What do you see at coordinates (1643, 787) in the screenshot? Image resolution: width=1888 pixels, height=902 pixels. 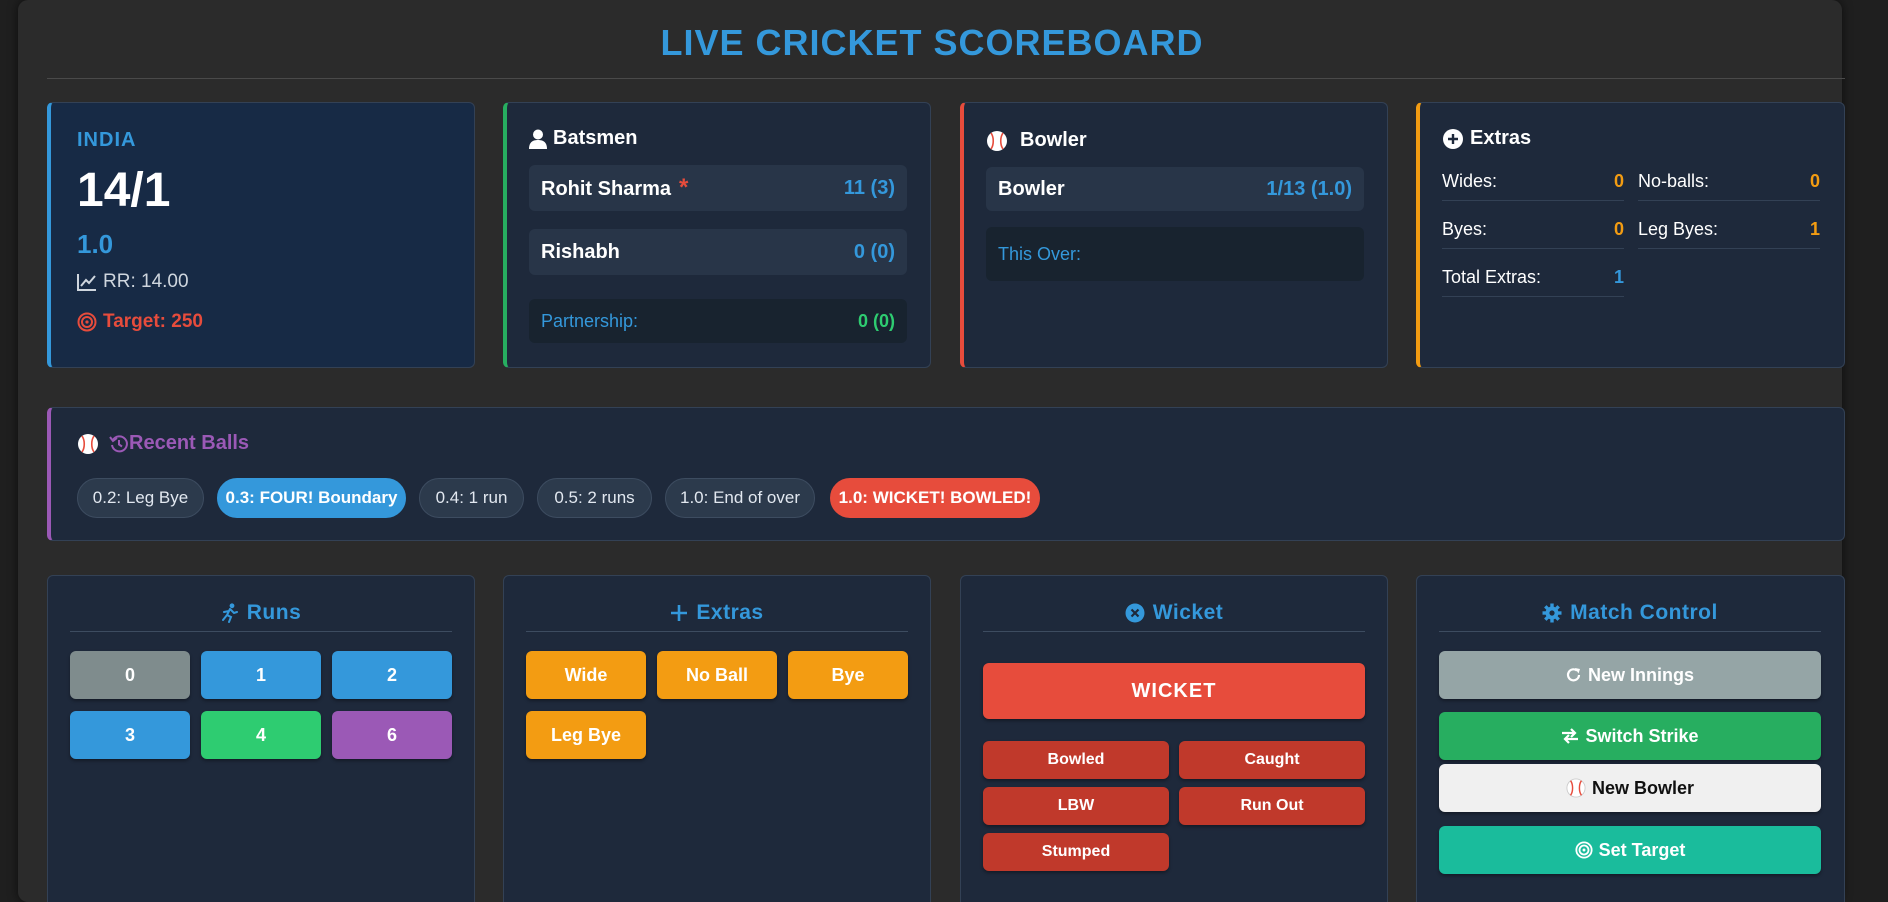 I see `new-bowler-label: New Bowler` at bounding box center [1643, 787].